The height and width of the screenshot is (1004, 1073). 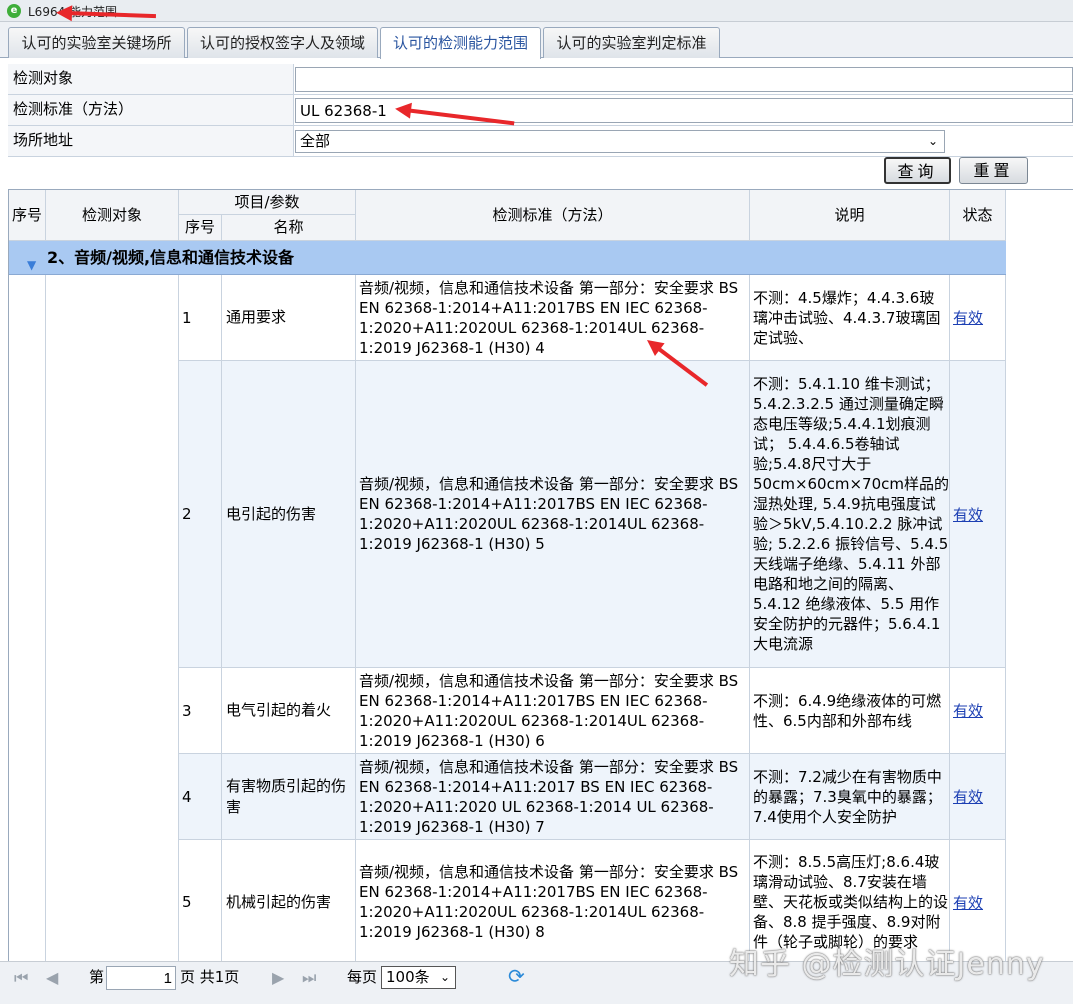 I want to click on tab-test-scope: 认可的检测能力范围, so click(x=460, y=43).